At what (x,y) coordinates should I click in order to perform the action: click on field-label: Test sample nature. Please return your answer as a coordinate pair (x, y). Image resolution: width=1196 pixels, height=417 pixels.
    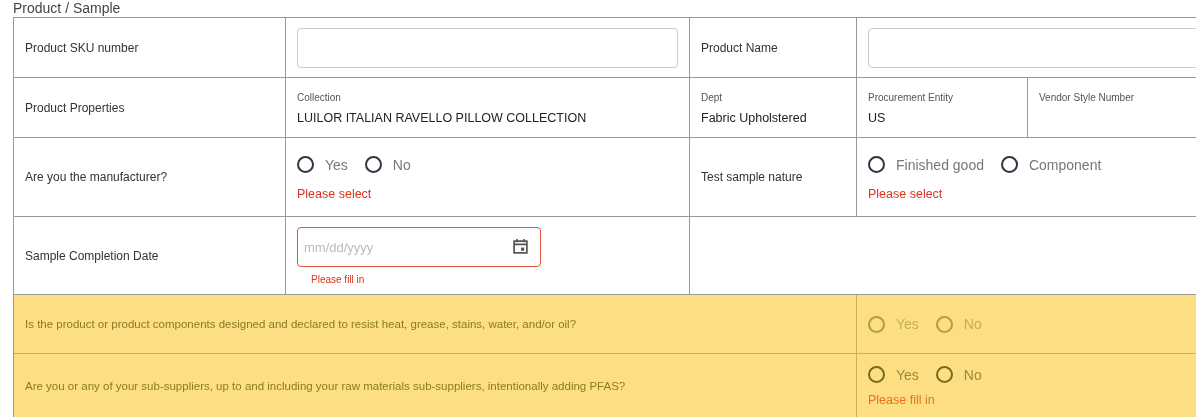
    Looking at the image, I should click on (752, 177).